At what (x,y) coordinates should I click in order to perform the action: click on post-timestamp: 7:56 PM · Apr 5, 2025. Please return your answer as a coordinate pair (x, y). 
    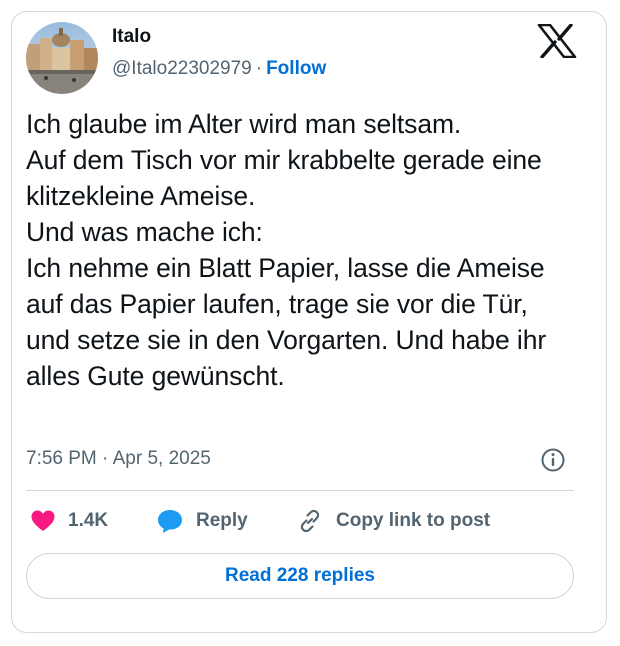
    Looking at the image, I should click on (118, 459).